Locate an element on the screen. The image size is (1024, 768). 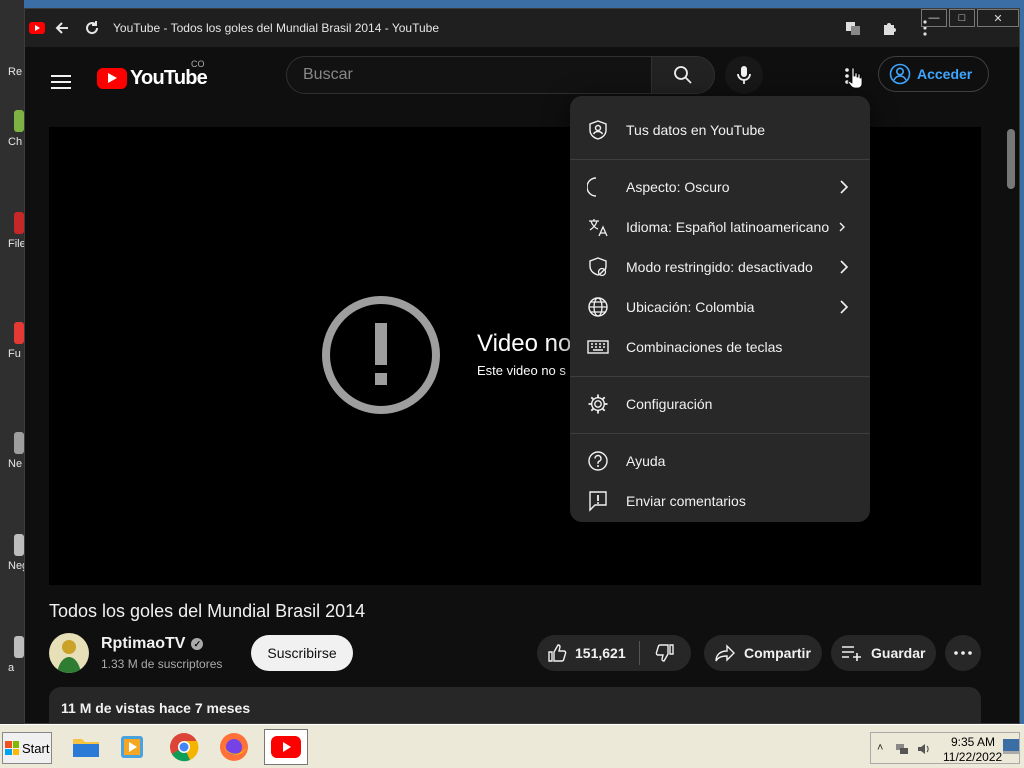
folder-icon is located at coordinates (86, 748).